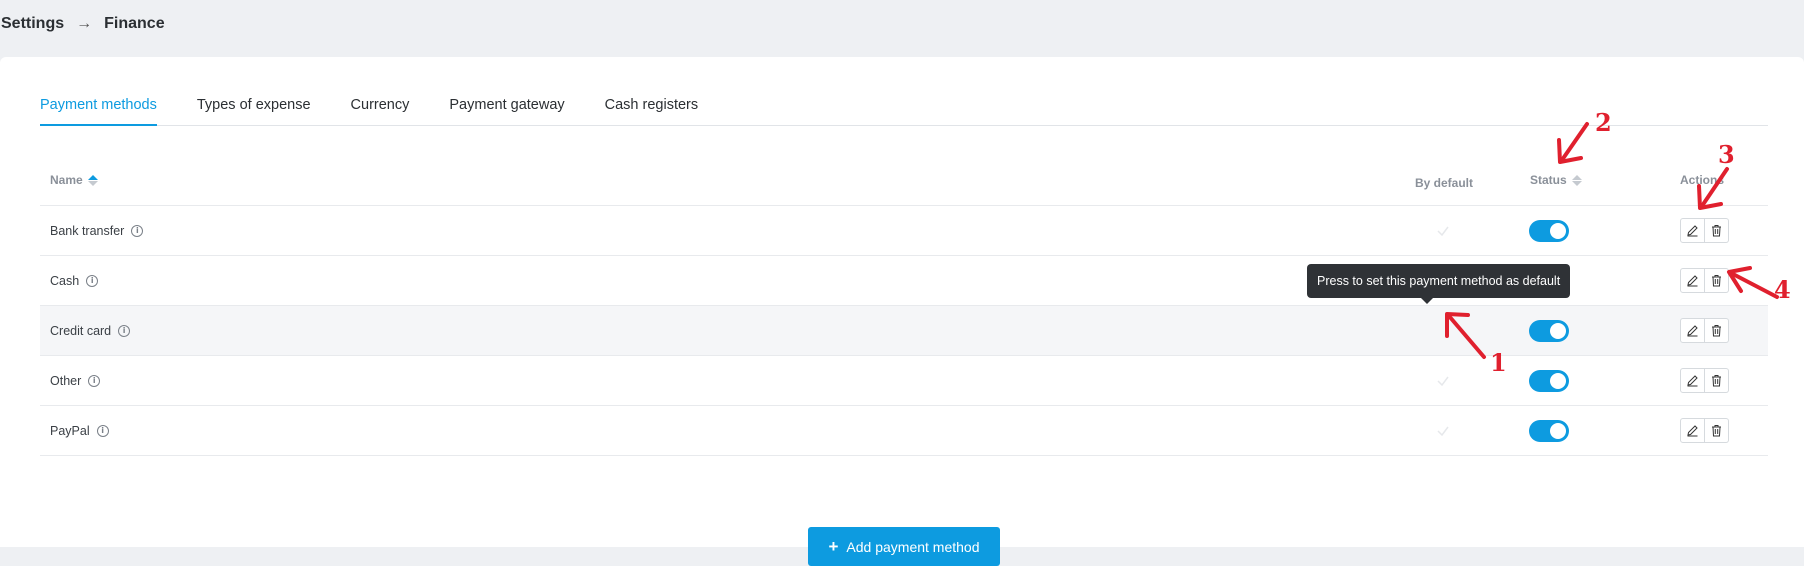  Describe the element at coordinates (70, 430) in the screenshot. I see `payment-method-name: PayPal` at that location.